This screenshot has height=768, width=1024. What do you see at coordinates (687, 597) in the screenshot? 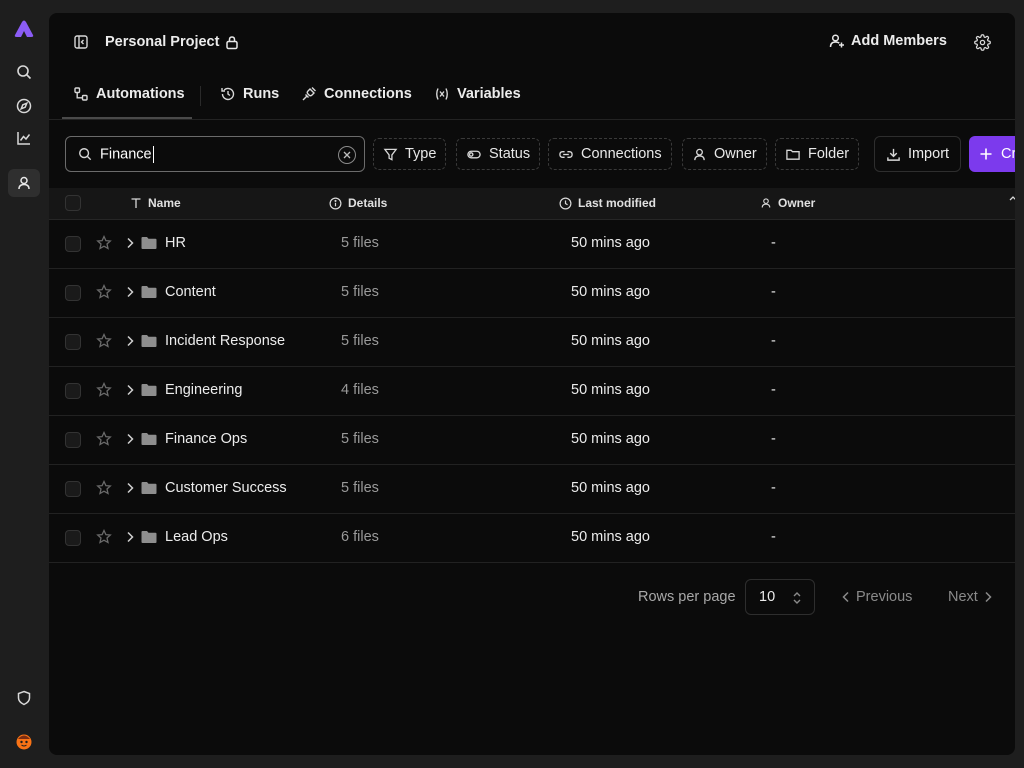
I see `rows-per-page-label: Rows per page` at bounding box center [687, 597].